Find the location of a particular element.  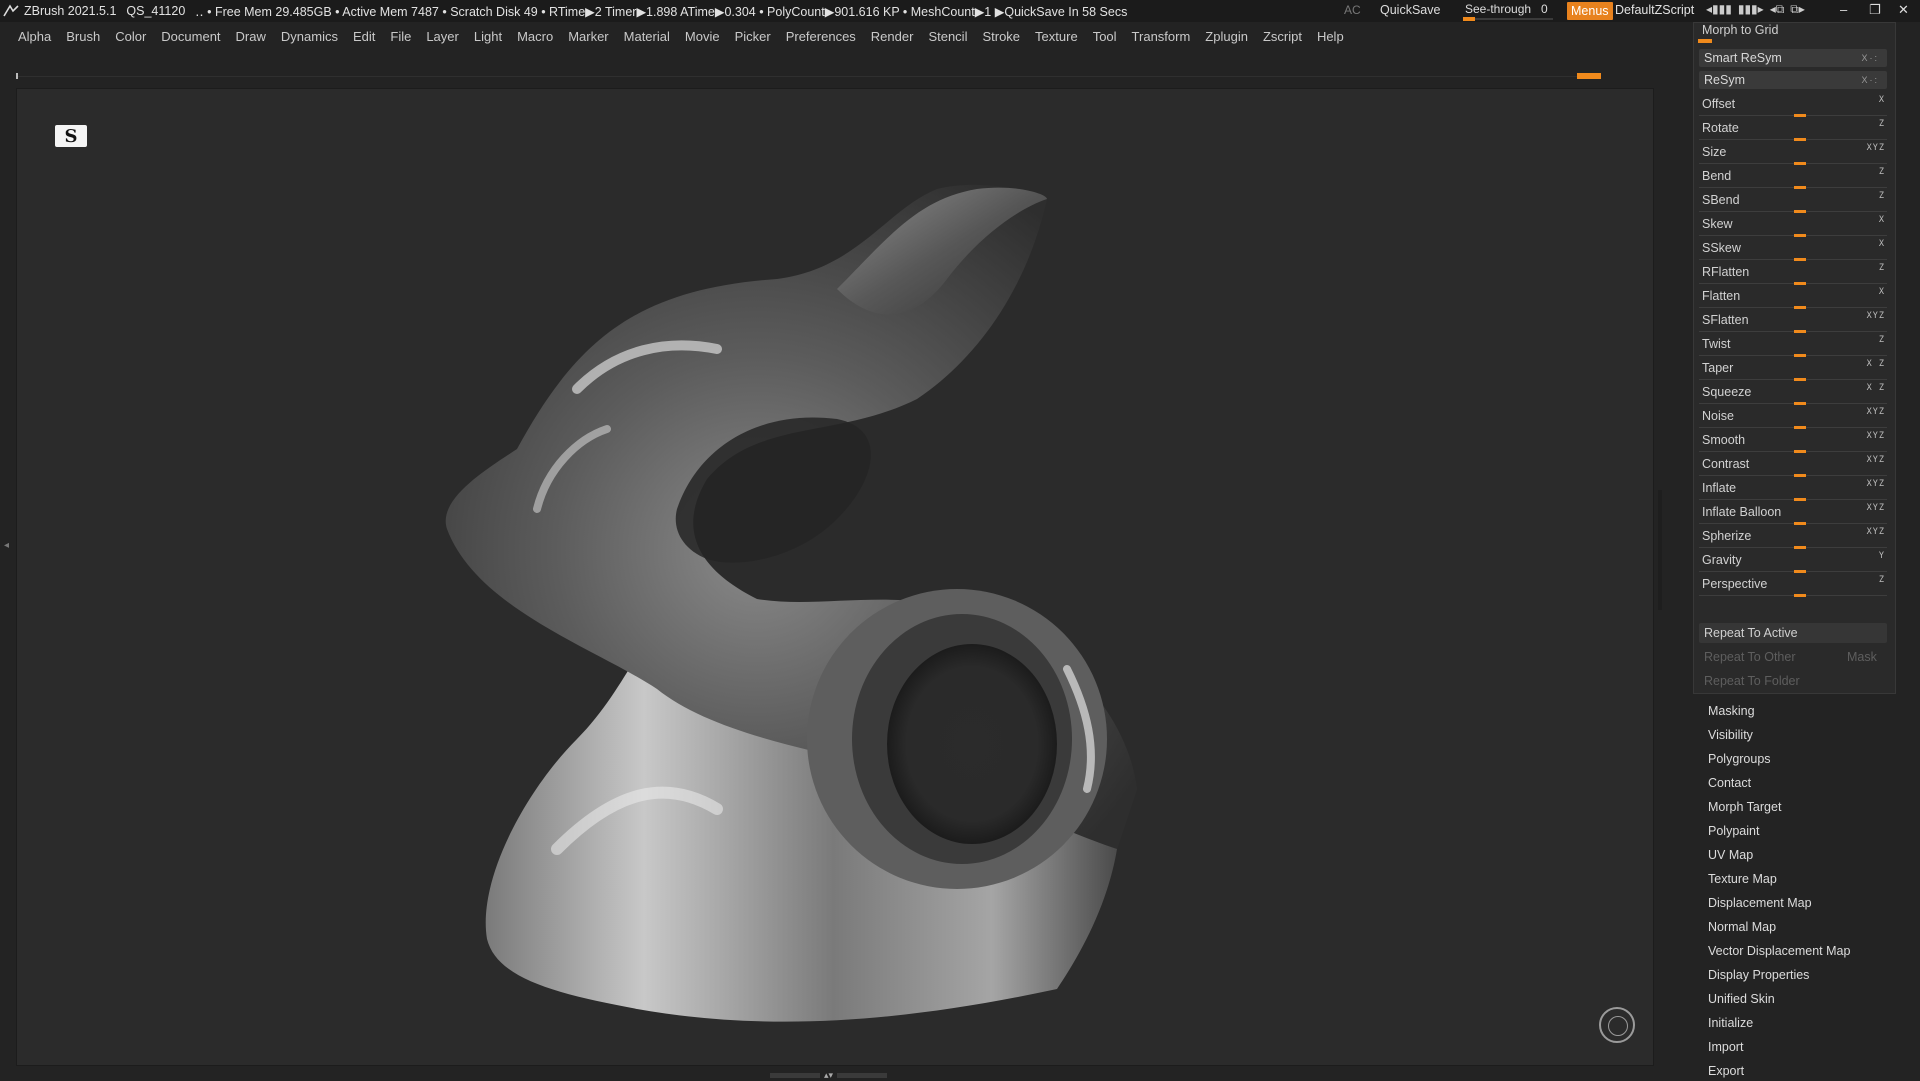

subpalette-display-properties: Display Properties is located at coordinates (1758, 975).